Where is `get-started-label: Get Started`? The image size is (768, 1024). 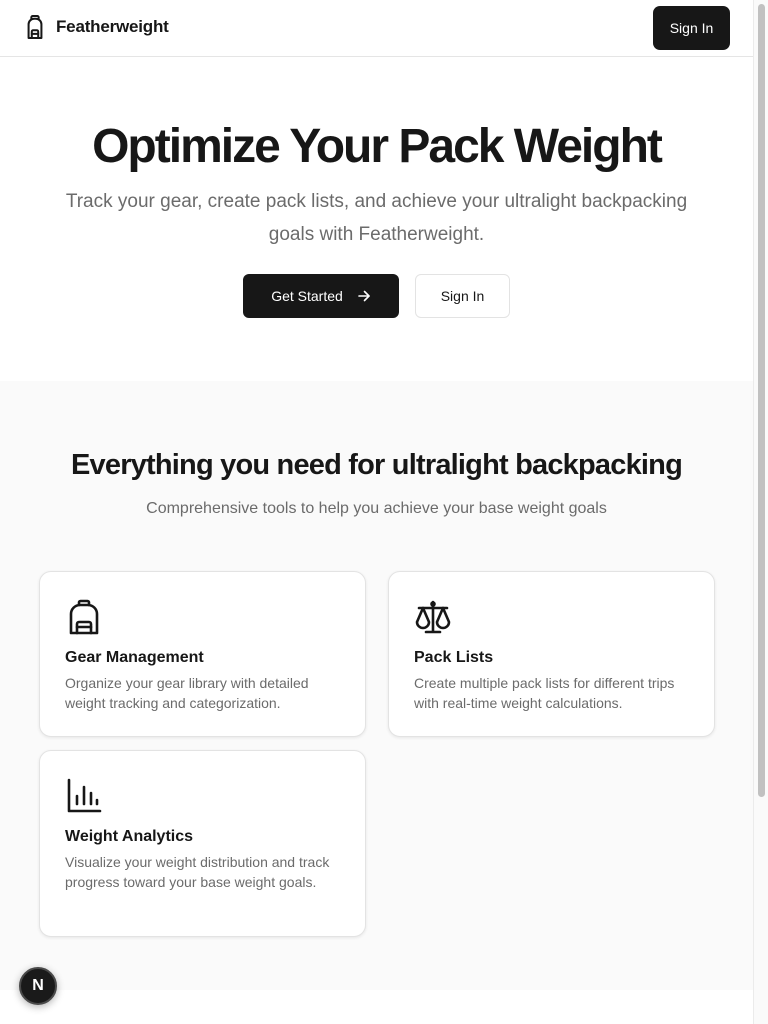 get-started-label: Get Started is located at coordinates (307, 296).